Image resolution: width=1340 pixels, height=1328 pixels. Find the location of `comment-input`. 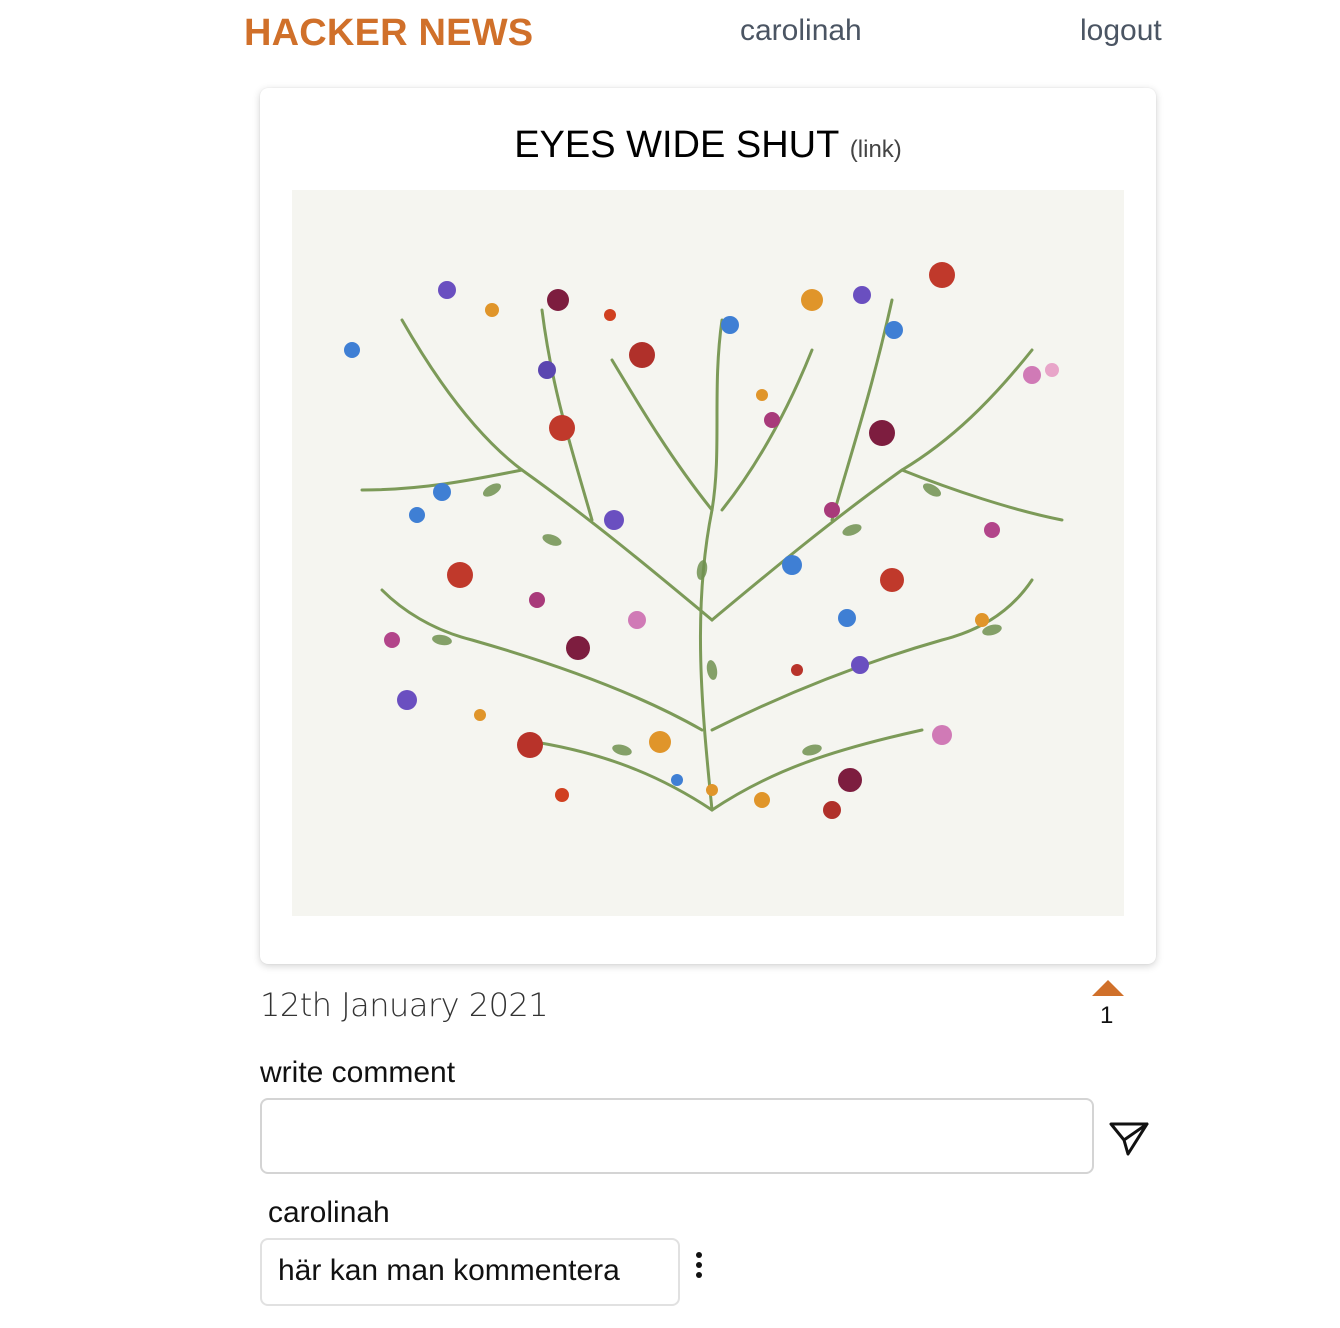

comment-input is located at coordinates (677, 1136).